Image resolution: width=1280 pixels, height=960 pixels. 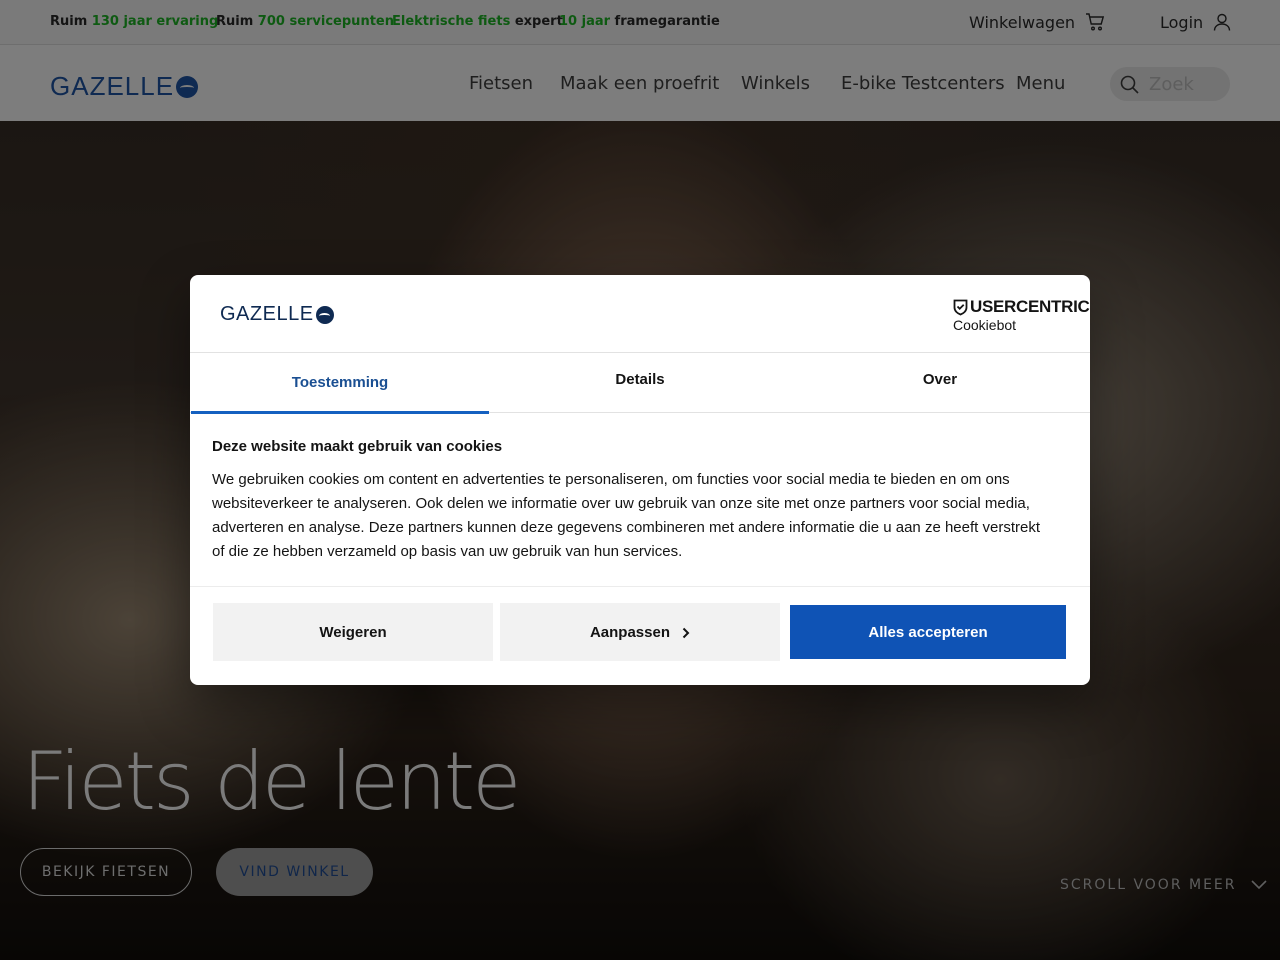 I want to click on nav-link-menu: Menu, so click(x=1040, y=83).